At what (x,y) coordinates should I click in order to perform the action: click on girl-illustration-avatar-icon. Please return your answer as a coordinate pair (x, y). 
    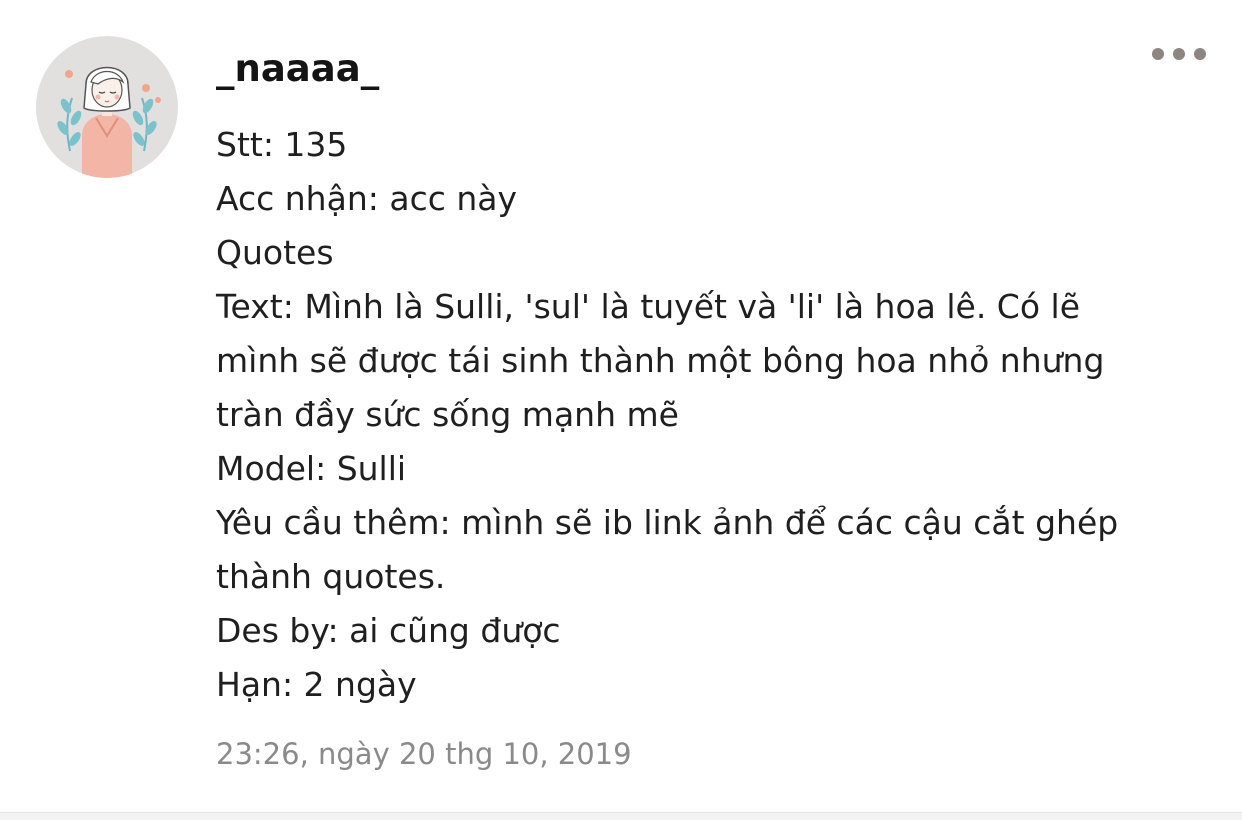
    Looking at the image, I should click on (109, 122).